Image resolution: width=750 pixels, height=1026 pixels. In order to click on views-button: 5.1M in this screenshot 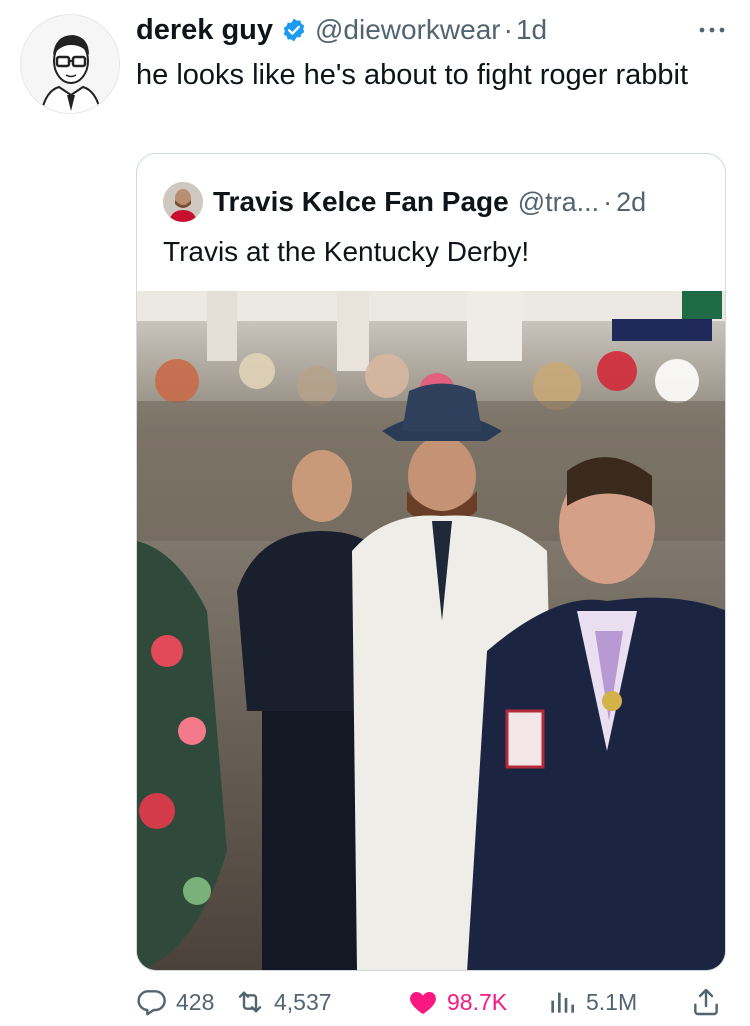, I will do `click(591, 1002)`.